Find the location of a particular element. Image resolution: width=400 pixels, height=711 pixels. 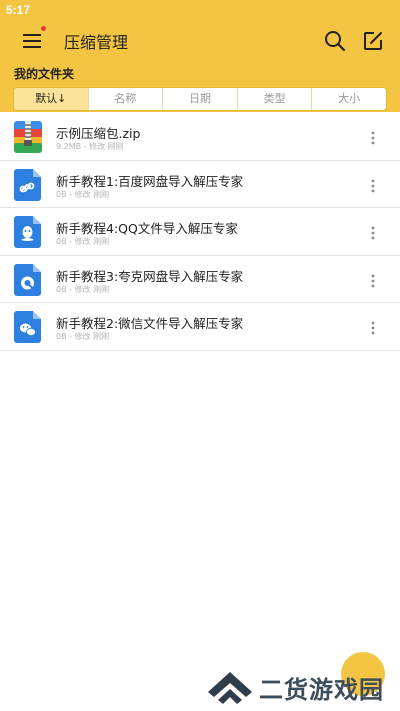

sort-tab-name: 名称 is located at coordinates (125, 99).